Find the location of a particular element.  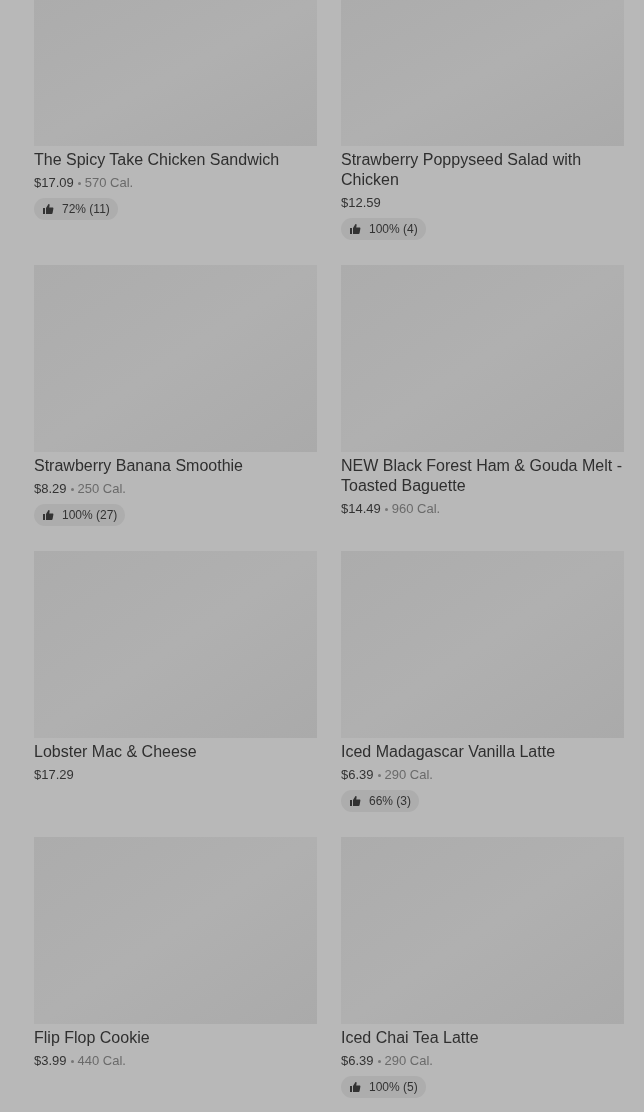

item-name: Iced Madagascar Vanilla Latte is located at coordinates (482, 752).